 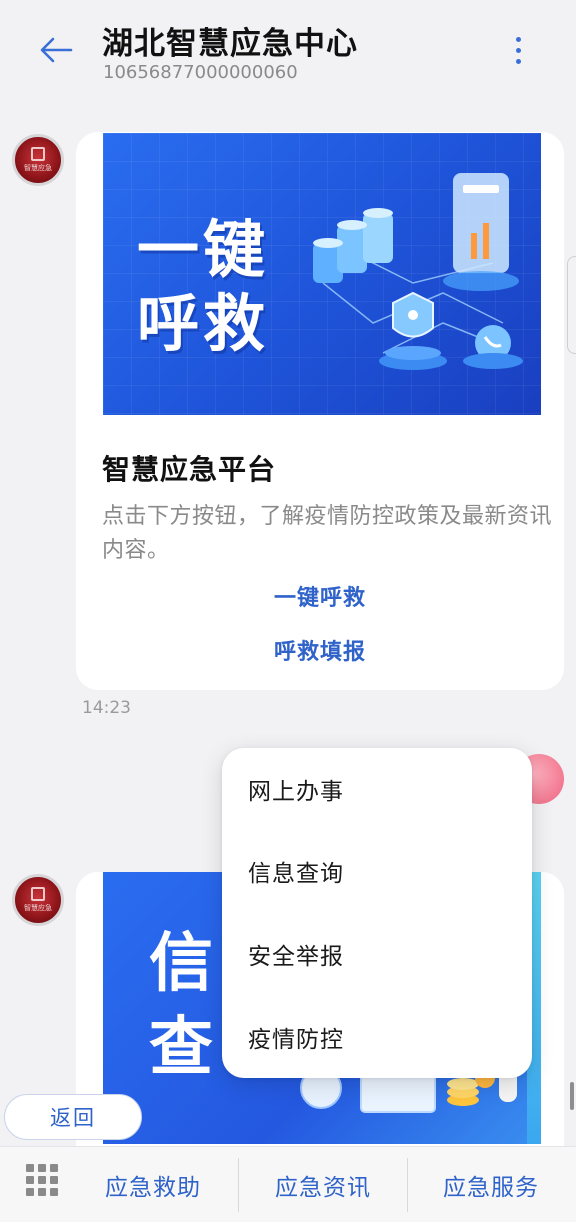 What do you see at coordinates (106, 708) in the screenshot?
I see `message-timestamp: 14:23` at bounding box center [106, 708].